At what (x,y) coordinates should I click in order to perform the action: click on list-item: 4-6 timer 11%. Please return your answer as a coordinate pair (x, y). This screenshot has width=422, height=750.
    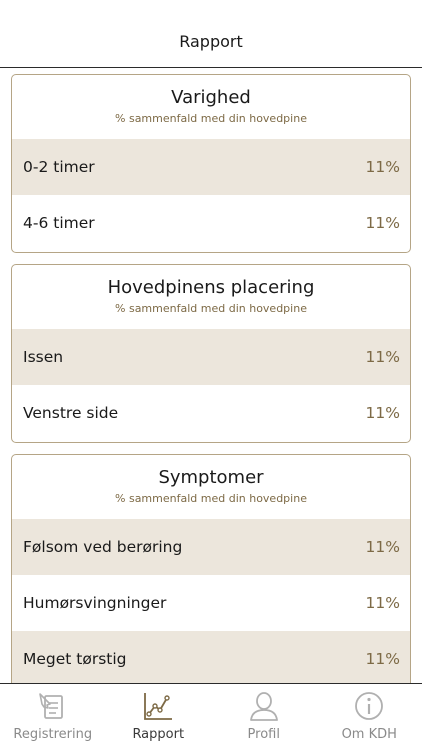
    Looking at the image, I should click on (211, 223).